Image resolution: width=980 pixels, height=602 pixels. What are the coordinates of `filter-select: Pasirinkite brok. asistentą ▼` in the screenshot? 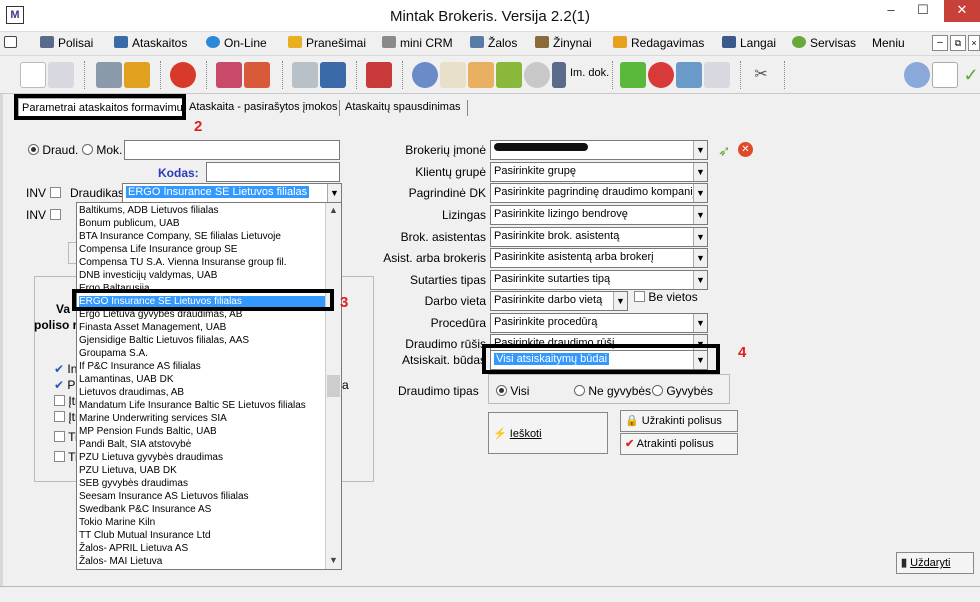 It's located at (599, 237).